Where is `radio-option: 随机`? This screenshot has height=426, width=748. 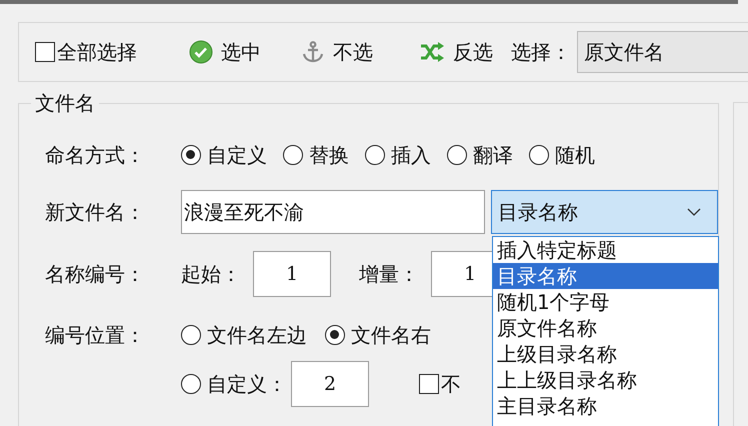 radio-option: 随机 is located at coordinates (562, 155).